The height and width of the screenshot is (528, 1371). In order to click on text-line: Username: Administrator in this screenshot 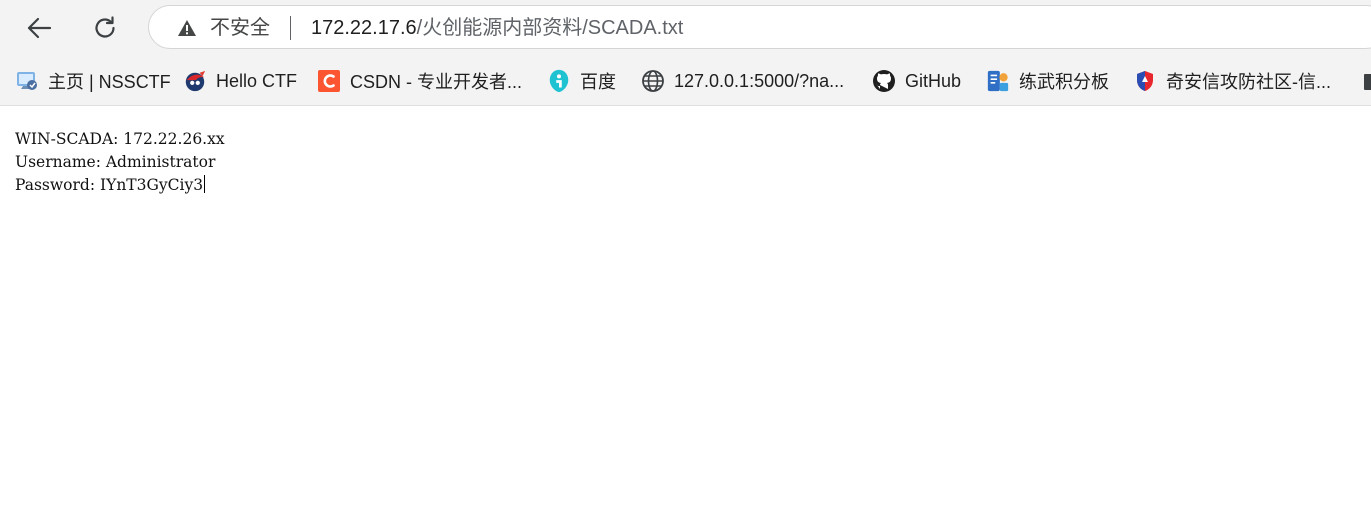, I will do `click(115, 162)`.